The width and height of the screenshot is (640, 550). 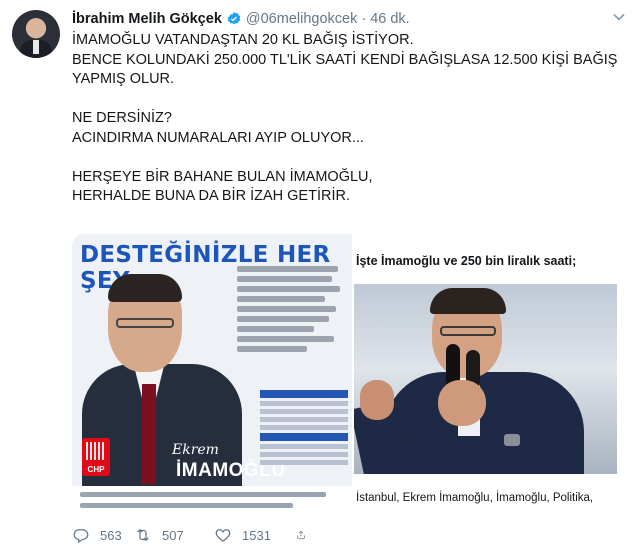 I want to click on poster-signature: Ekrem, so click(x=195, y=450).